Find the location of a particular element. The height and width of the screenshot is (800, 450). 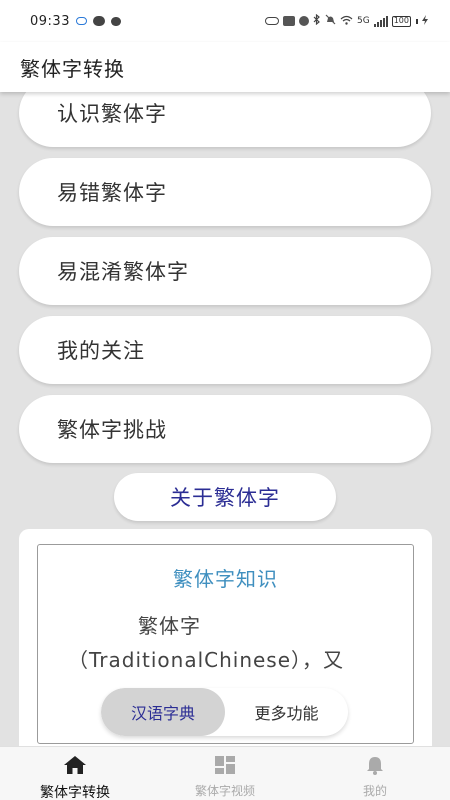

signal-icon is located at coordinates (380, 21).